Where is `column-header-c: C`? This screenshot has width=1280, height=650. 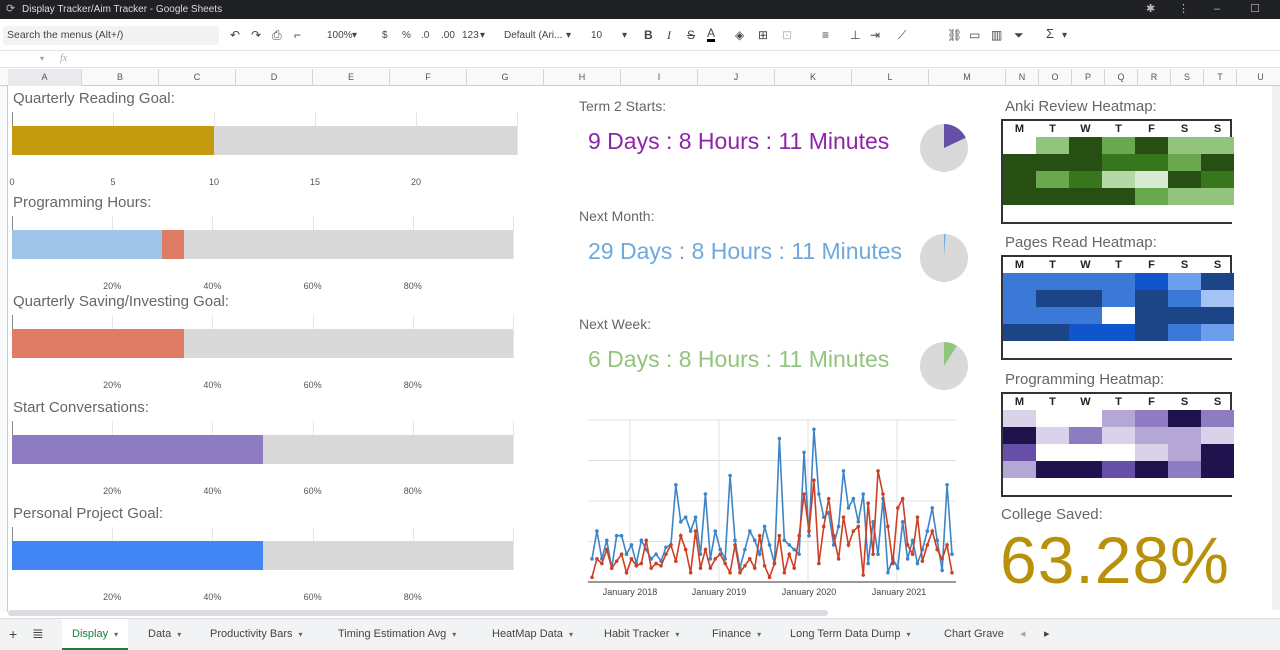
column-header-c: C is located at coordinates (197, 77).